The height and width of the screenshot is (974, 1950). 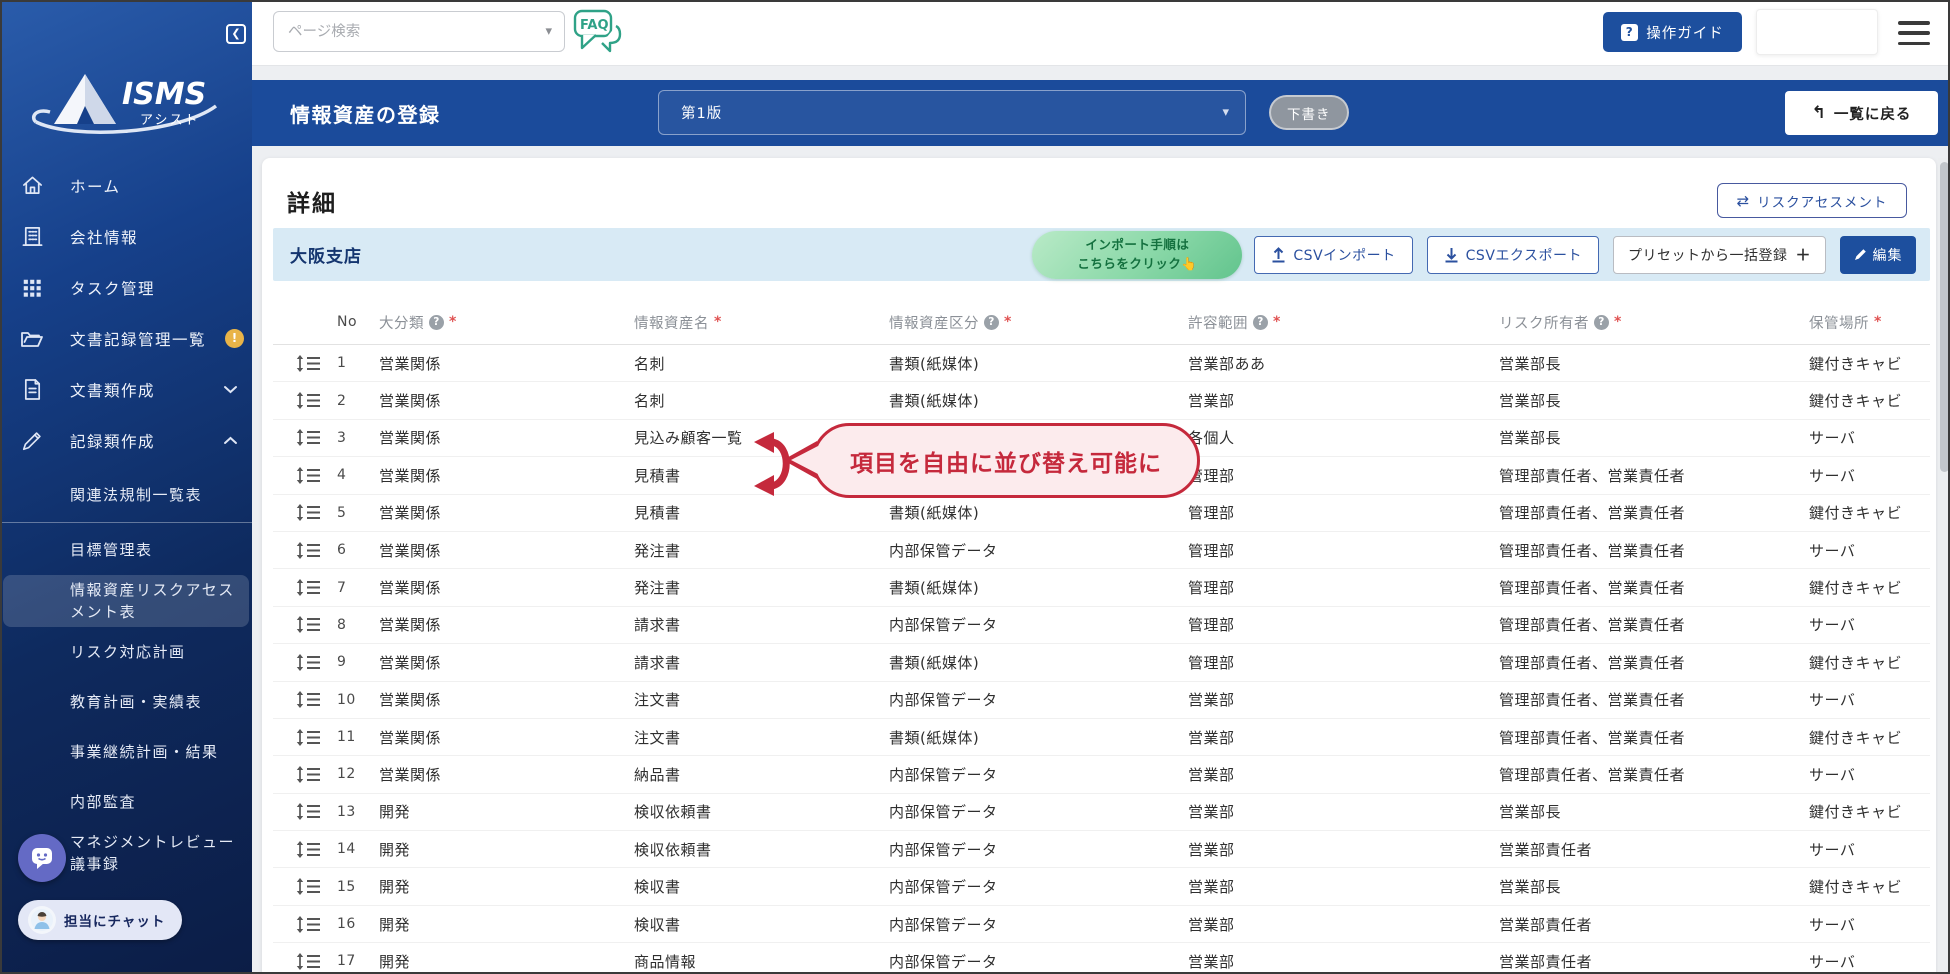 I want to click on sidebar-subitem-3: リスク対応計画, so click(x=126, y=652).